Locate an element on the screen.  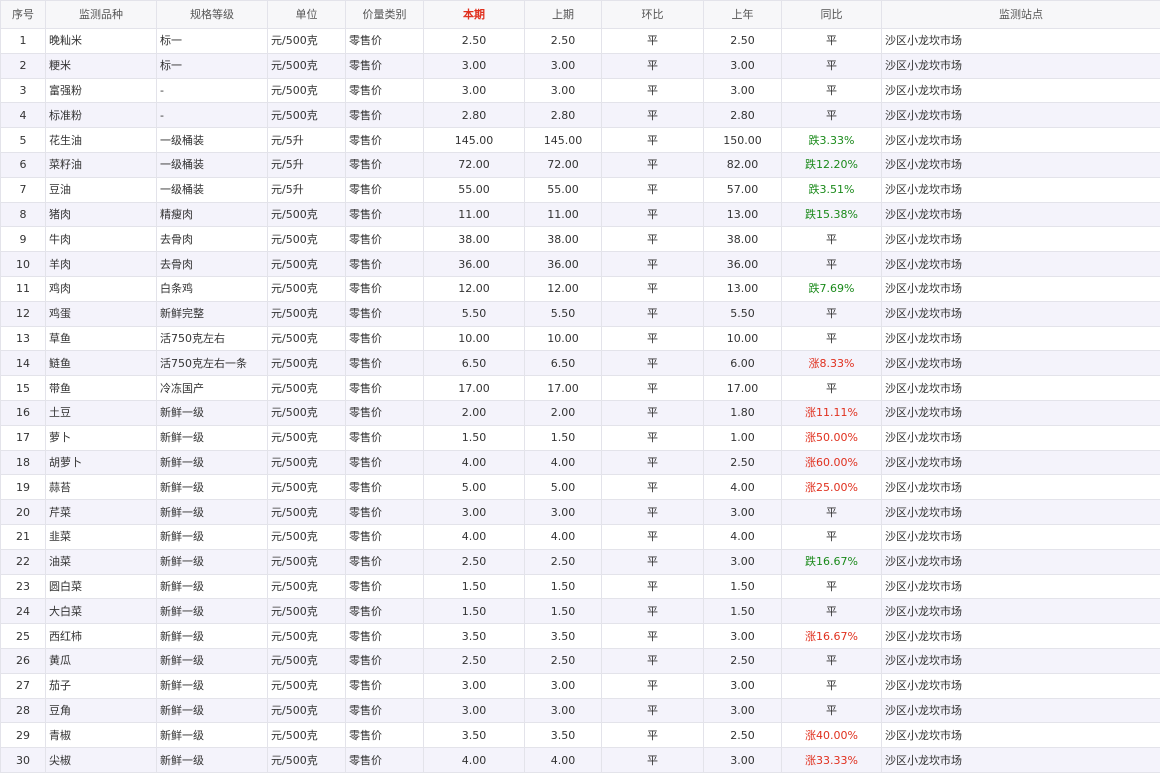
cell-item: 牛肉 is located at coordinates (101, 239).